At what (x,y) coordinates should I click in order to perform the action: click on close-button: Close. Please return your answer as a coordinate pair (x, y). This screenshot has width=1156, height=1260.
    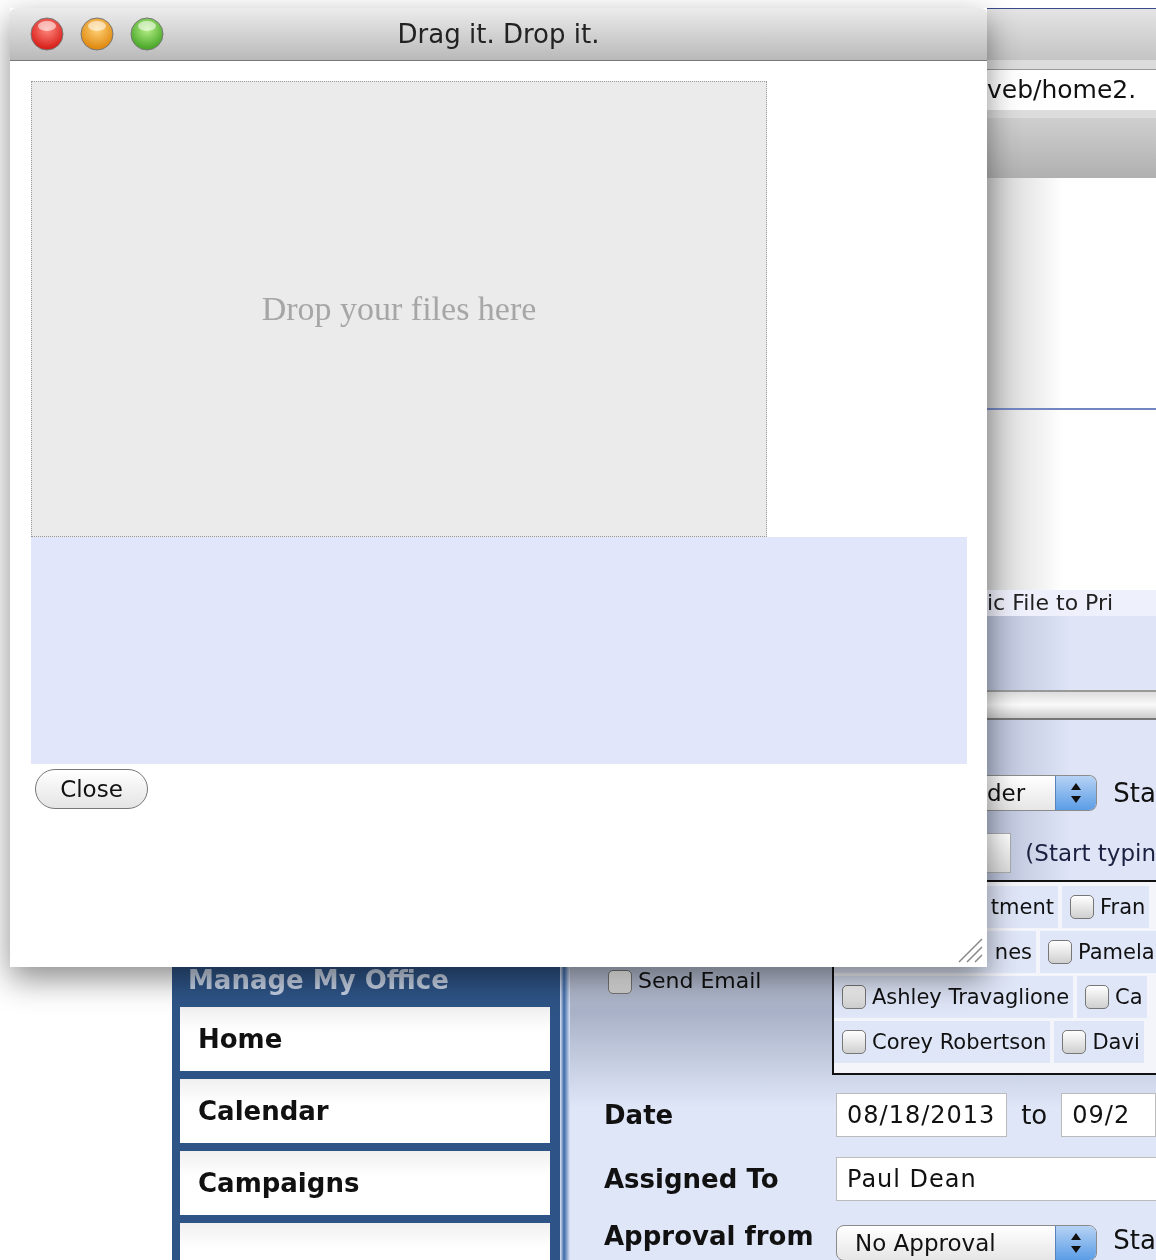
    Looking at the image, I should click on (91, 789).